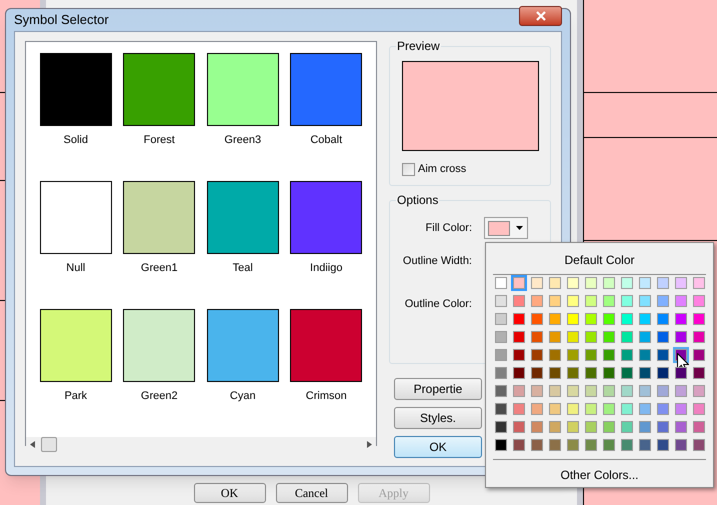 This screenshot has height=505, width=717. I want to click on dialog-button: Styles., so click(438, 418).